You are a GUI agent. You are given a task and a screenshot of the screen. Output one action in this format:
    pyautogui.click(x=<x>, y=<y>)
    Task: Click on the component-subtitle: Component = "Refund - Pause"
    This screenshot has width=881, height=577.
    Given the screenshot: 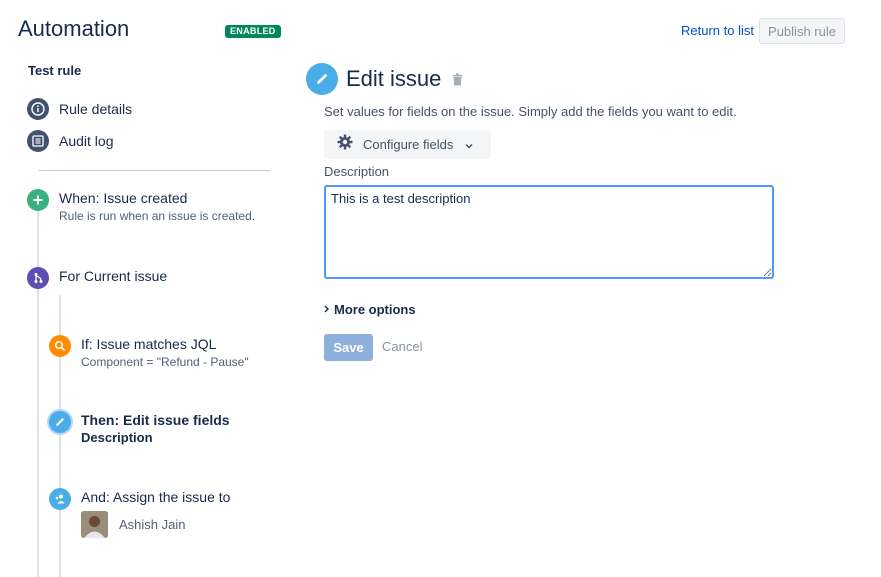 What is the action you would take?
    pyautogui.click(x=165, y=362)
    